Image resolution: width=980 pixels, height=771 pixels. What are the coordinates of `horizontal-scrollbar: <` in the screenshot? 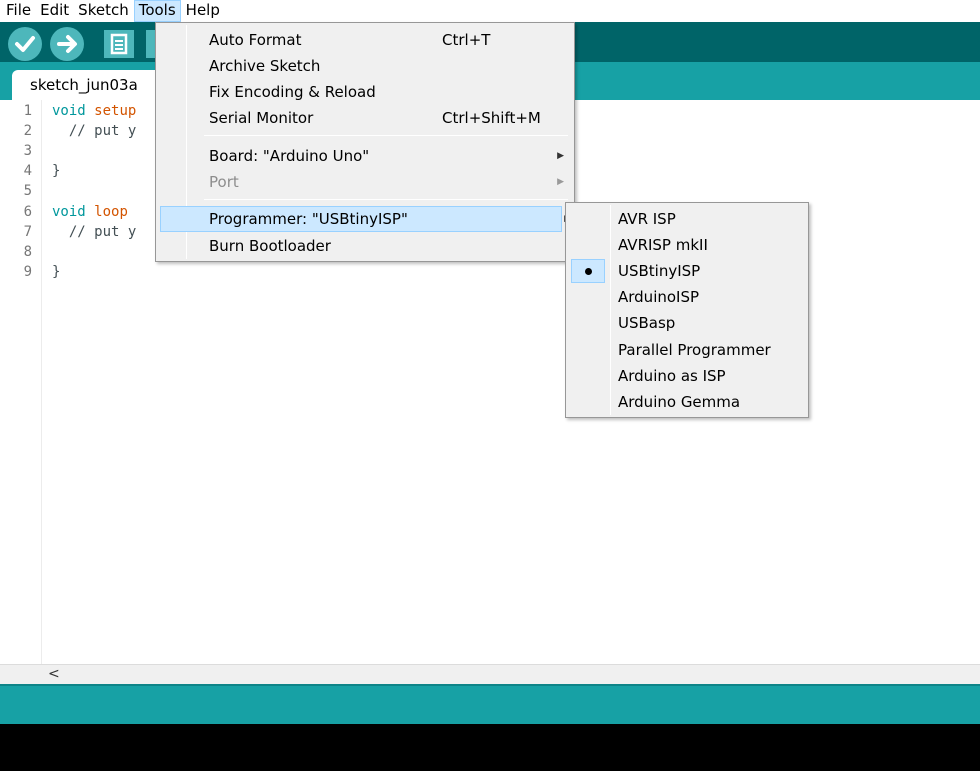 It's located at (490, 674).